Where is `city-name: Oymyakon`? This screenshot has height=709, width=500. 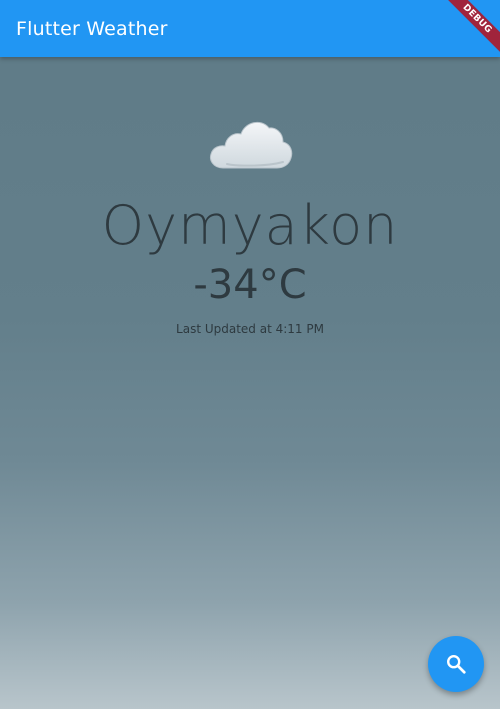 city-name: Oymyakon is located at coordinates (250, 225).